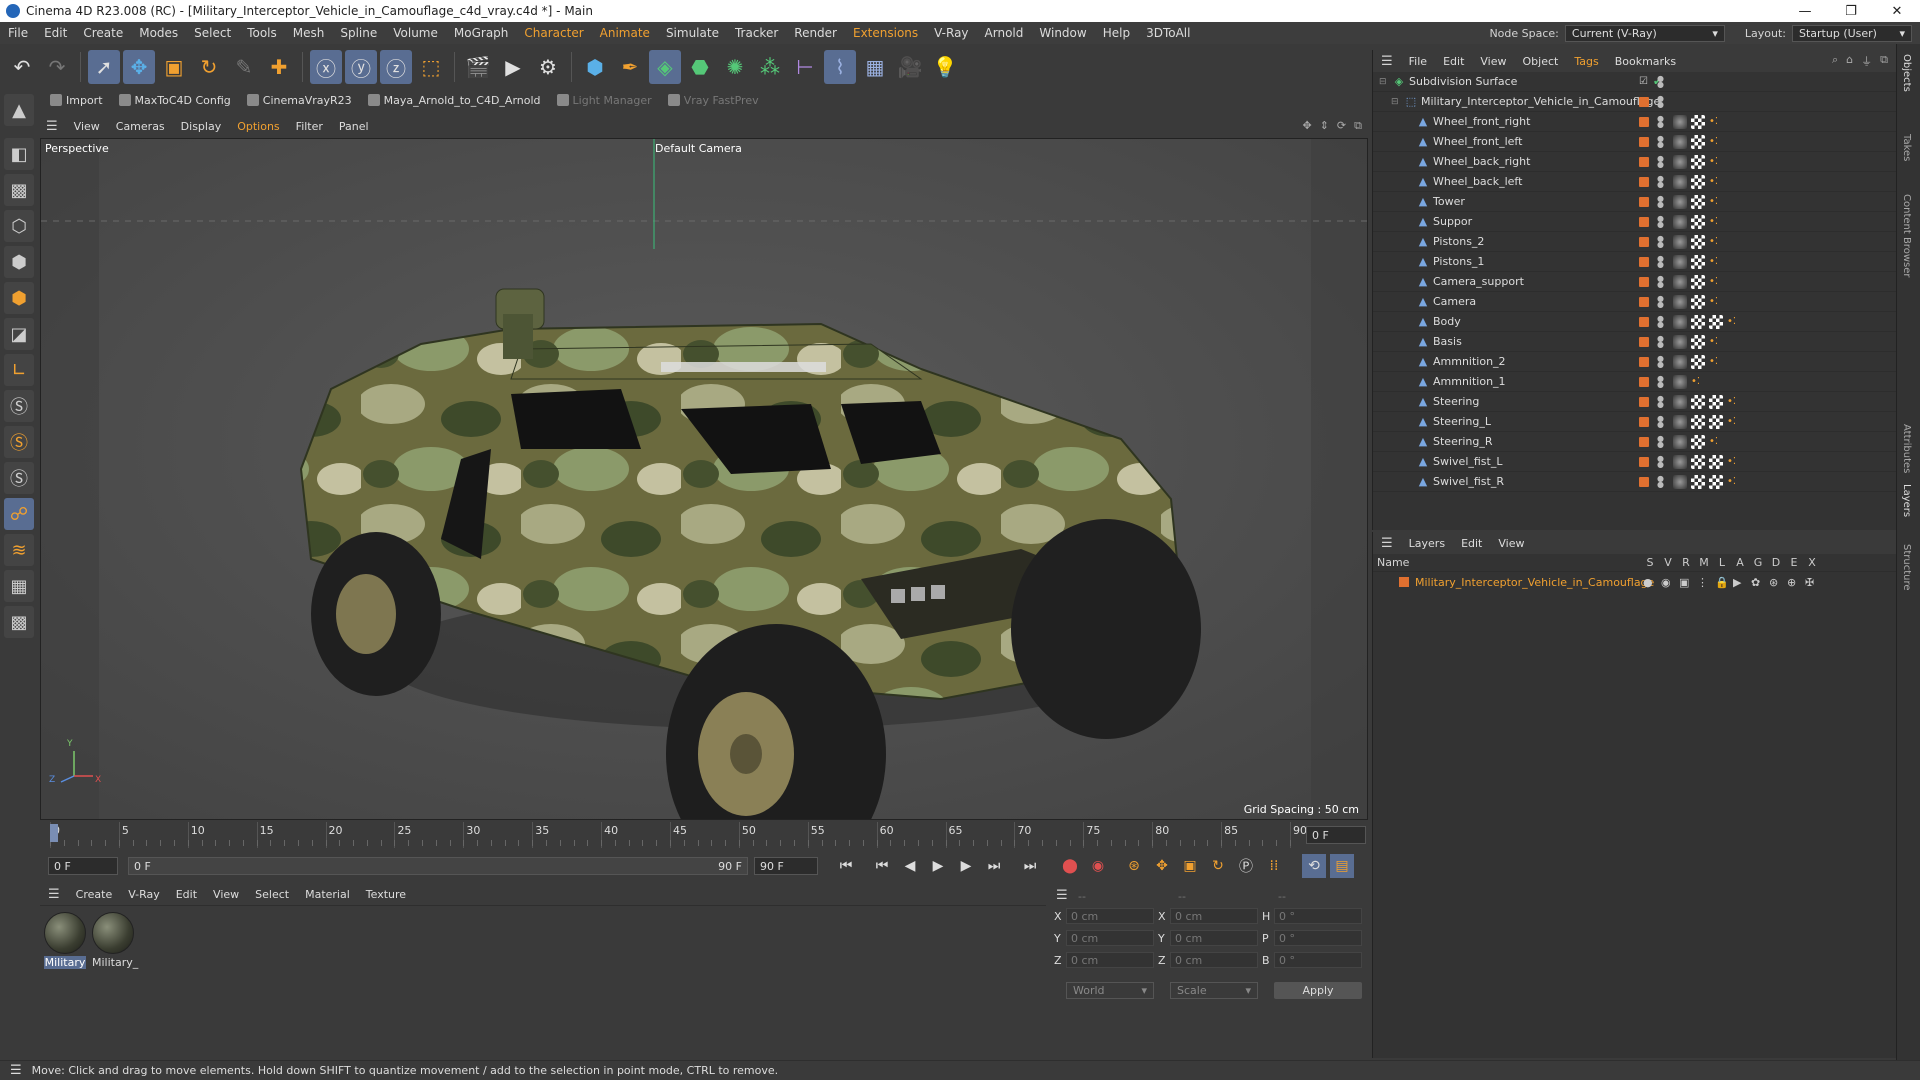 This screenshot has height=1080, width=1920. I want to click on viewport-menu-options: Options, so click(258, 126).